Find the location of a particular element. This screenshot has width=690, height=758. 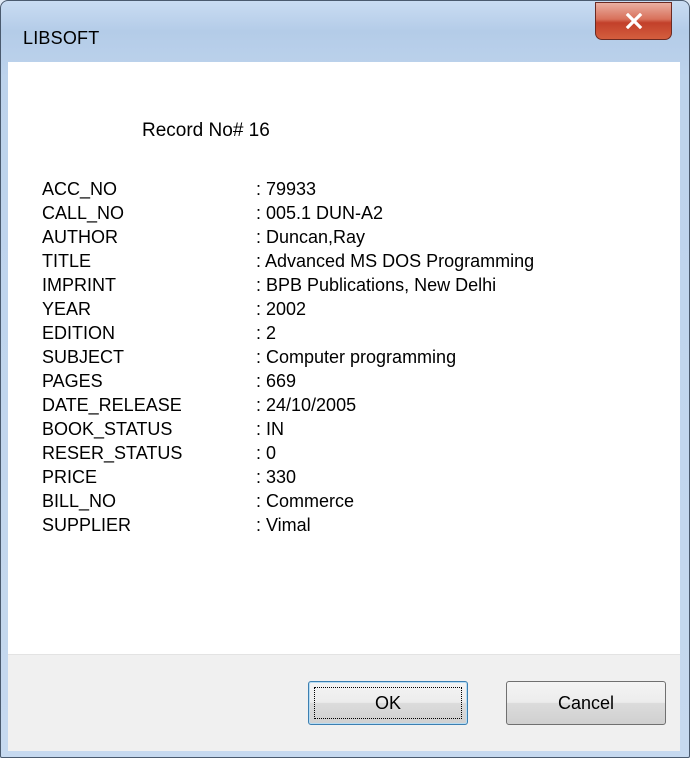

field-label: TITLE is located at coordinates (67, 261).